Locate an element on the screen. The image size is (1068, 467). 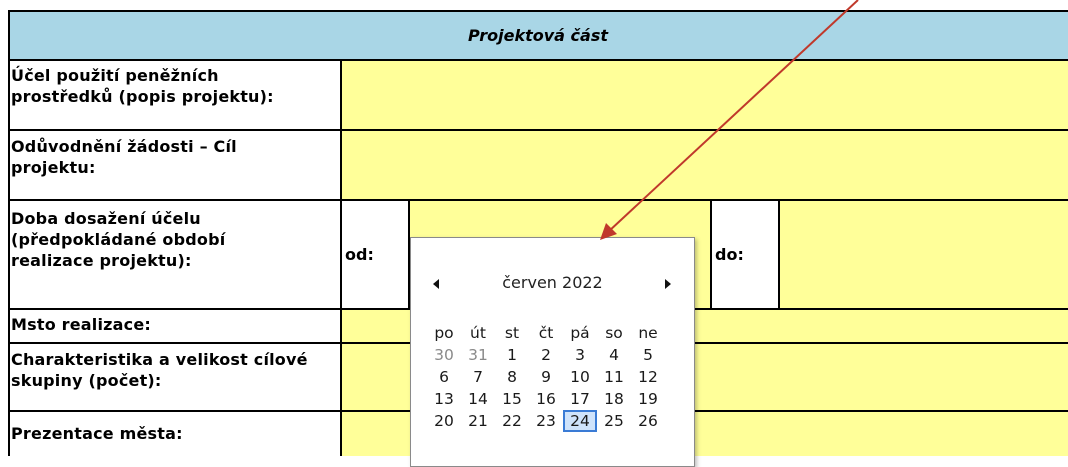
weekday-header: čt is located at coordinates (546, 333).